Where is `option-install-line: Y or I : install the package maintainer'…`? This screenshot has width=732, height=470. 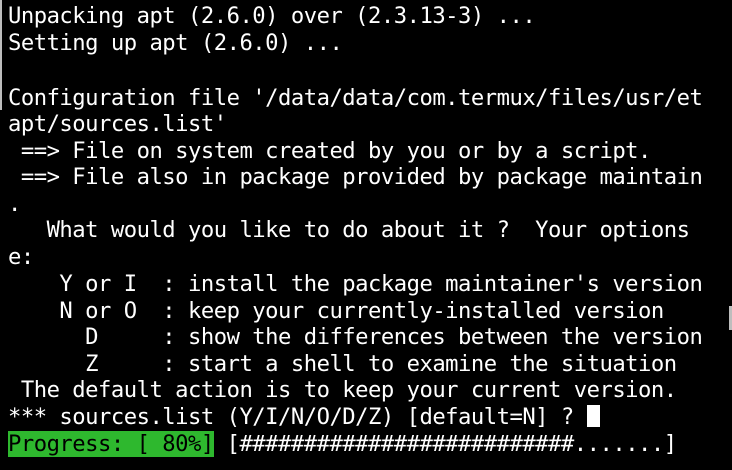 option-install-line: Y or I : install the package maintainer'… is located at coordinates (355, 284).